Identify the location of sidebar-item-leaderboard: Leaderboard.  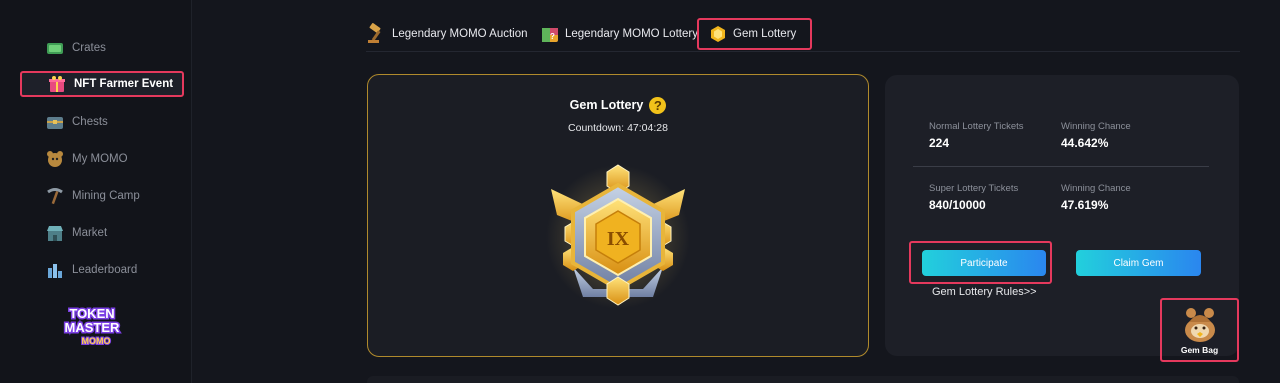
(90, 270).